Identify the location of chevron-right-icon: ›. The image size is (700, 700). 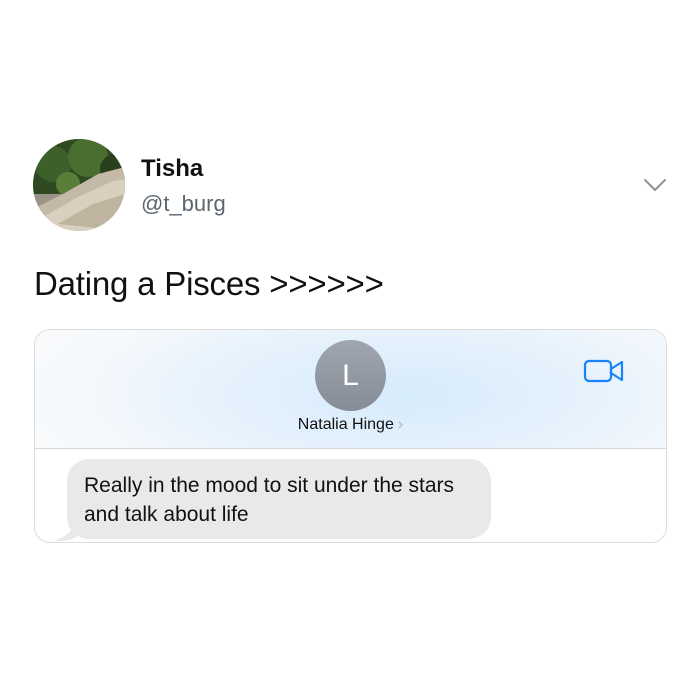
(400, 424).